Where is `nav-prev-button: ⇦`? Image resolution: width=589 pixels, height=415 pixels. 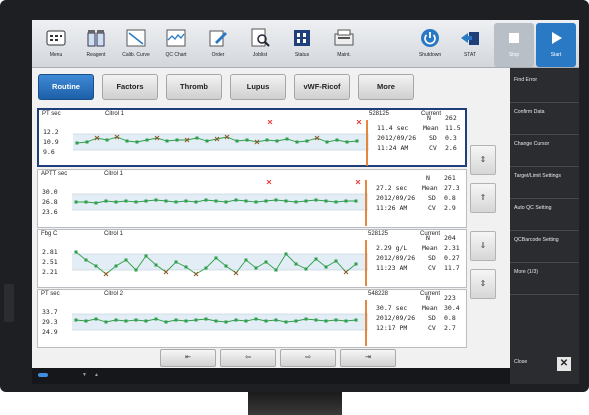
nav-prev-button: ⇦ is located at coordinates (248, 358).